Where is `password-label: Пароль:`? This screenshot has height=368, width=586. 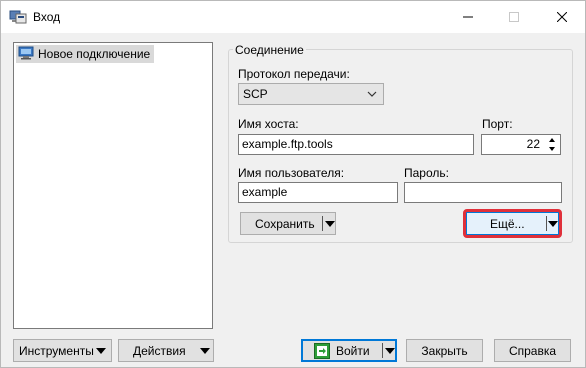 password-label: Пароль: is located at coordinates (426, 173).